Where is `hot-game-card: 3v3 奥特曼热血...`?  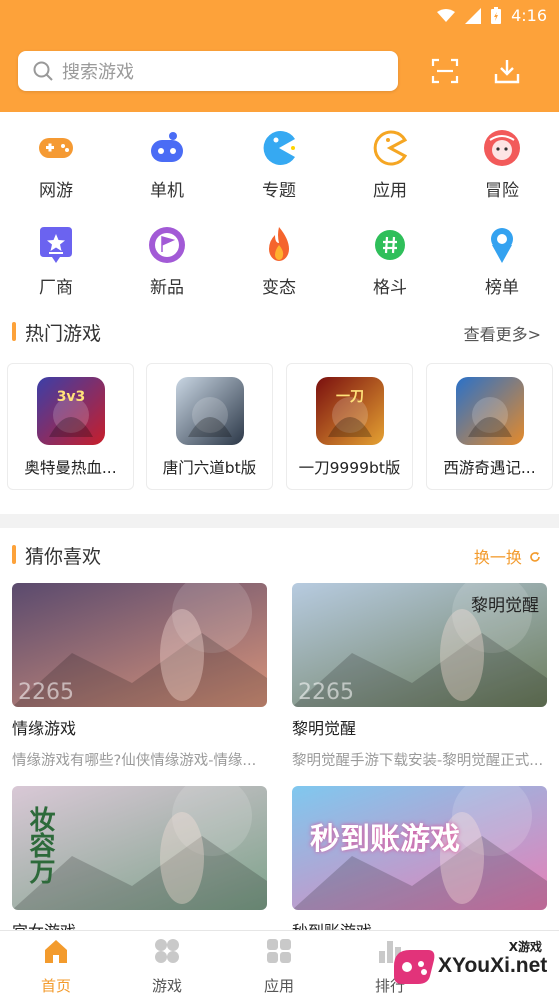 hot-game-card: 3v3 奥特曼热血... is located at coordinates (70, 426).